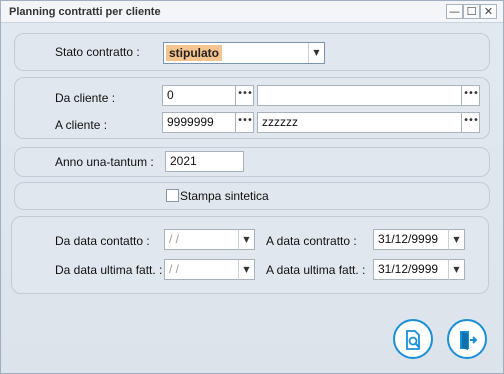  I want to click on da-cliente-label: Da cliente :, so click(85, 98).